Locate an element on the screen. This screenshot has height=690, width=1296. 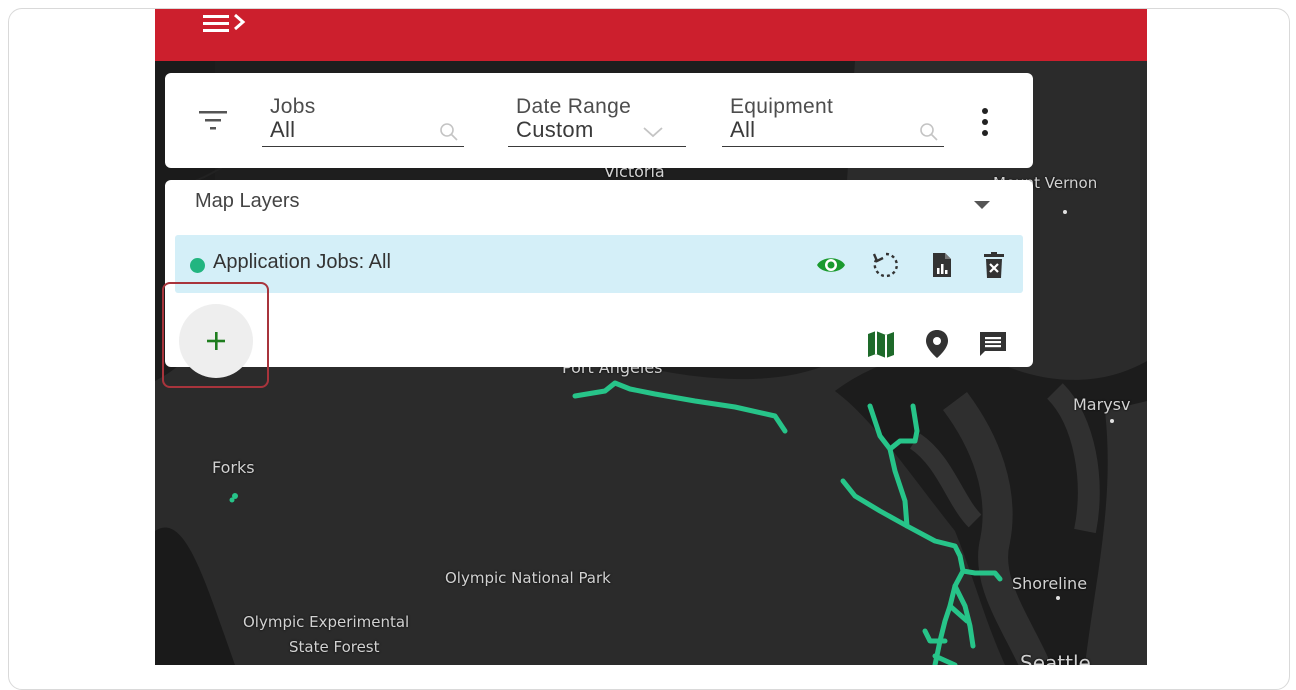
map-label-forks: Forks is located at coordinates (233, 467).